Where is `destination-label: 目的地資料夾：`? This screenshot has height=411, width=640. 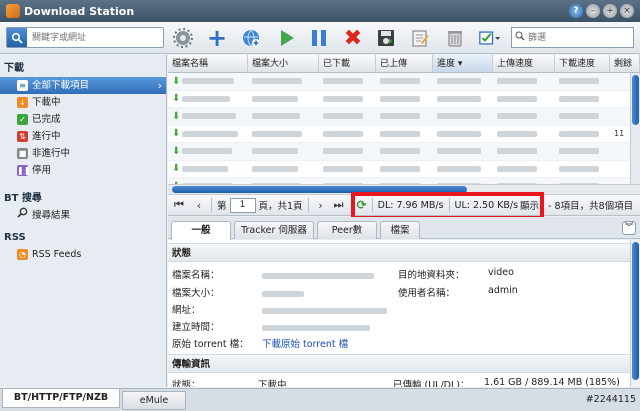
destination-label: 目的地資料夾： is located at coordinates (431, 275).